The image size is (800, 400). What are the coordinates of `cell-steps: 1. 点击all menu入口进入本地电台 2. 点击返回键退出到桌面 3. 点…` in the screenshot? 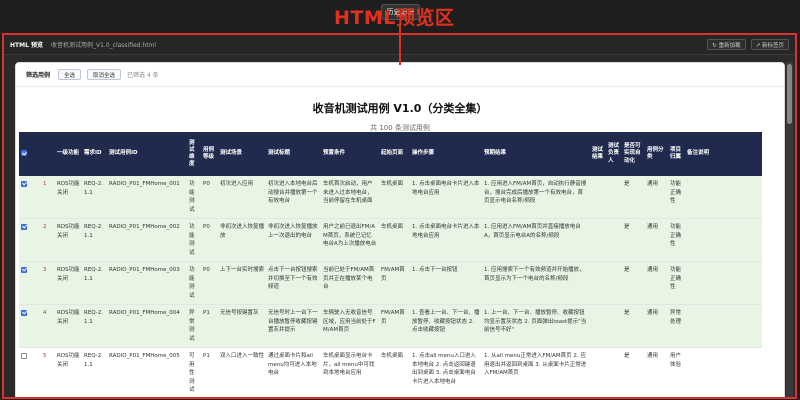 It's located at (446, 372).